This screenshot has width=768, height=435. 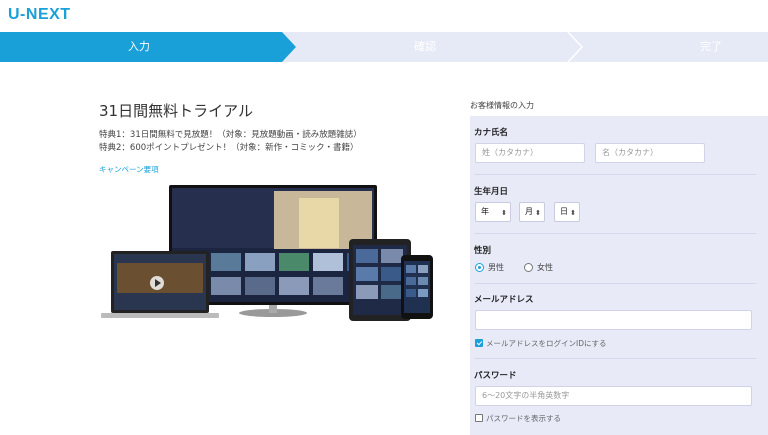 I want to click on kana-last-name-input: 姓（カタカナ）, so click(x=530, y=153).